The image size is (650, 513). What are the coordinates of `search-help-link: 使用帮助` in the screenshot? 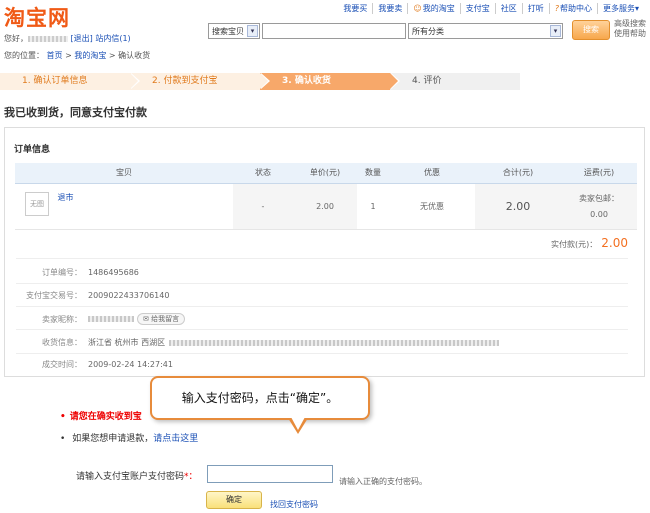 It's located at (630, 34).